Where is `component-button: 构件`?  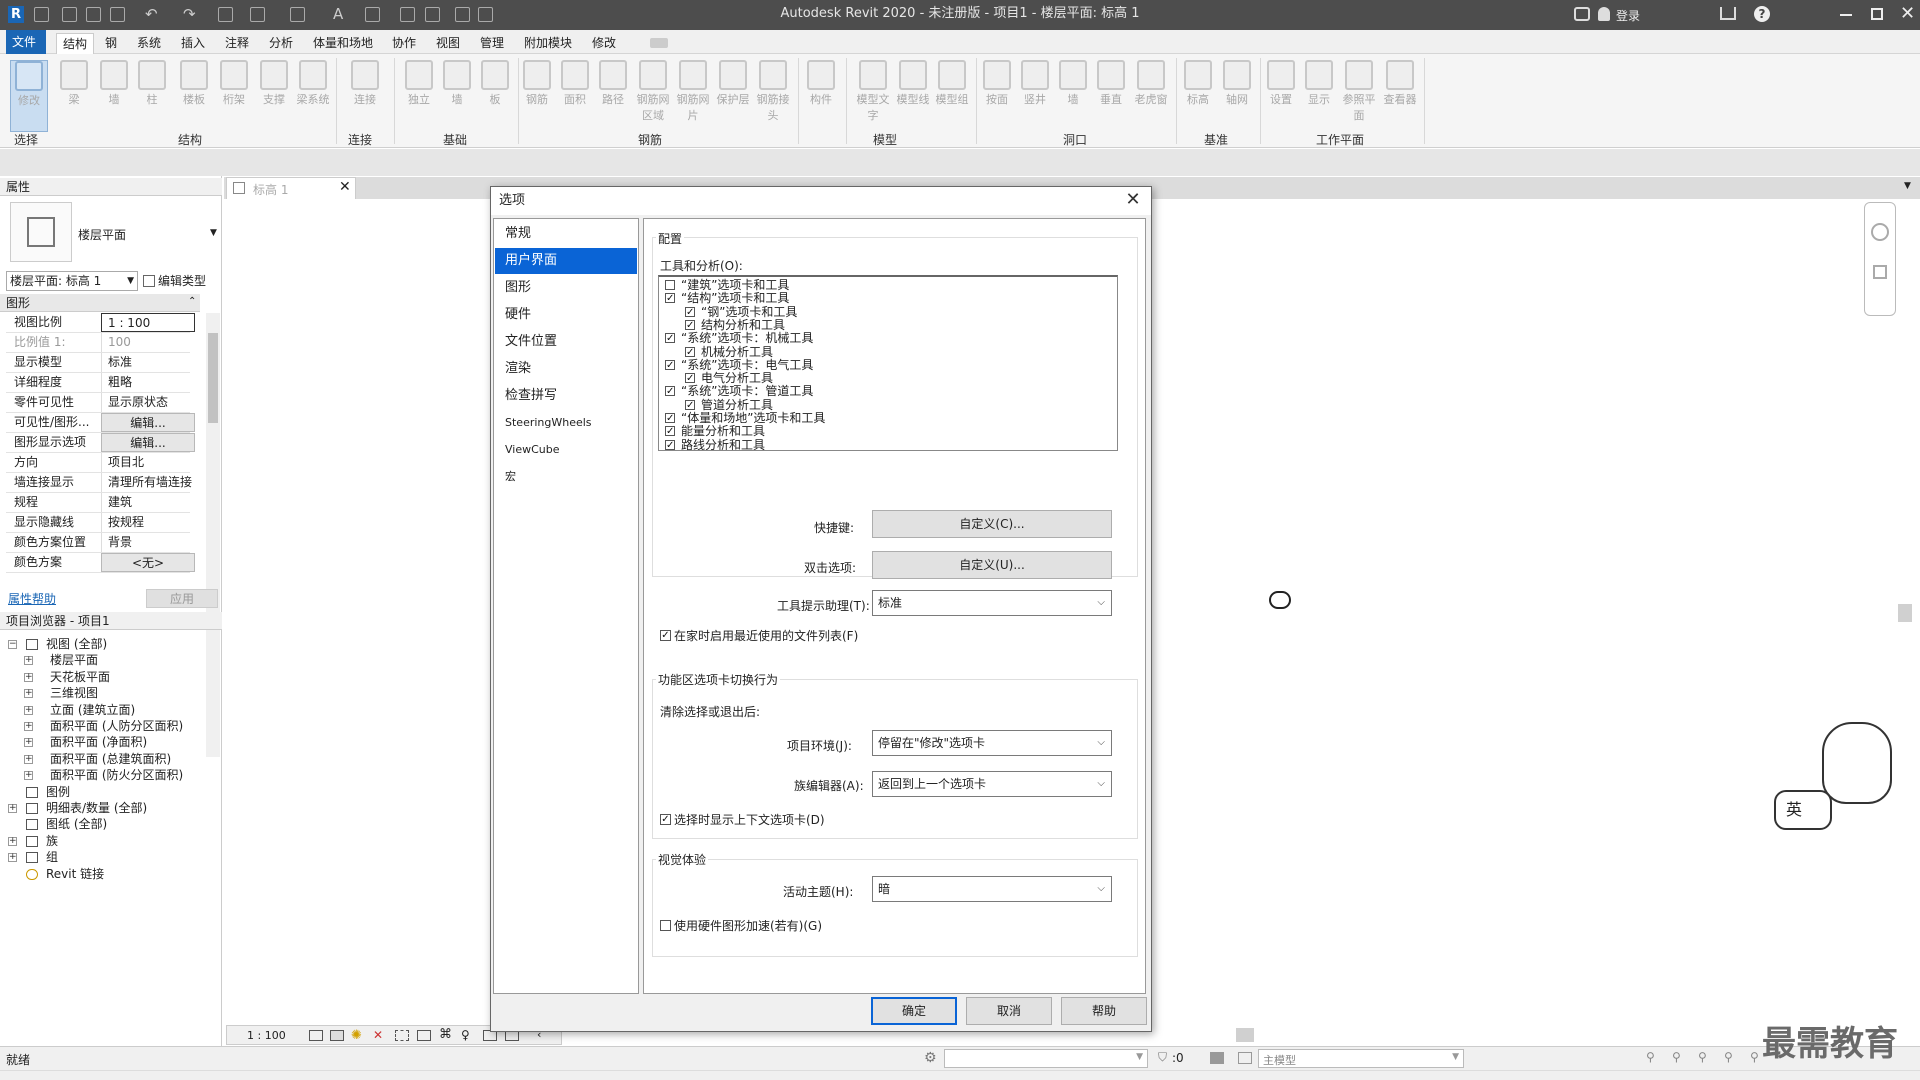 component-button: 构件 is located at coordinates (821, 84).